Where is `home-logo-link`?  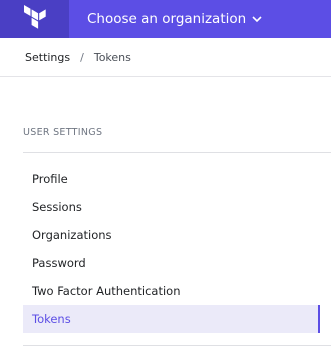 home-logo-link is located at coordinates (34, 19).